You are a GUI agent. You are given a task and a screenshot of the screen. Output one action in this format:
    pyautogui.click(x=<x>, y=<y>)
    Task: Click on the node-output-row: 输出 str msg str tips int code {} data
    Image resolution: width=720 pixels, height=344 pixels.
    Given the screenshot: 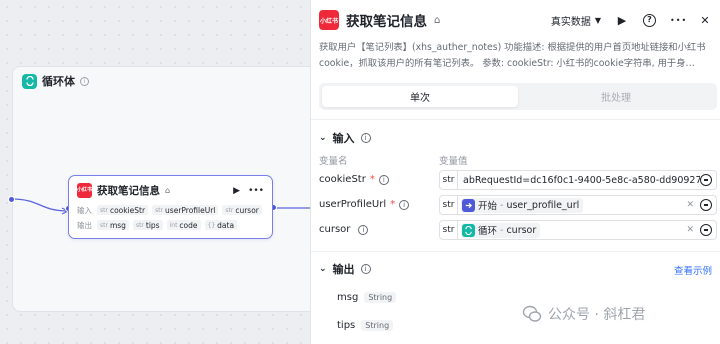 What is the action you would take?
    pyautogui.click(x=170, y=225)
    